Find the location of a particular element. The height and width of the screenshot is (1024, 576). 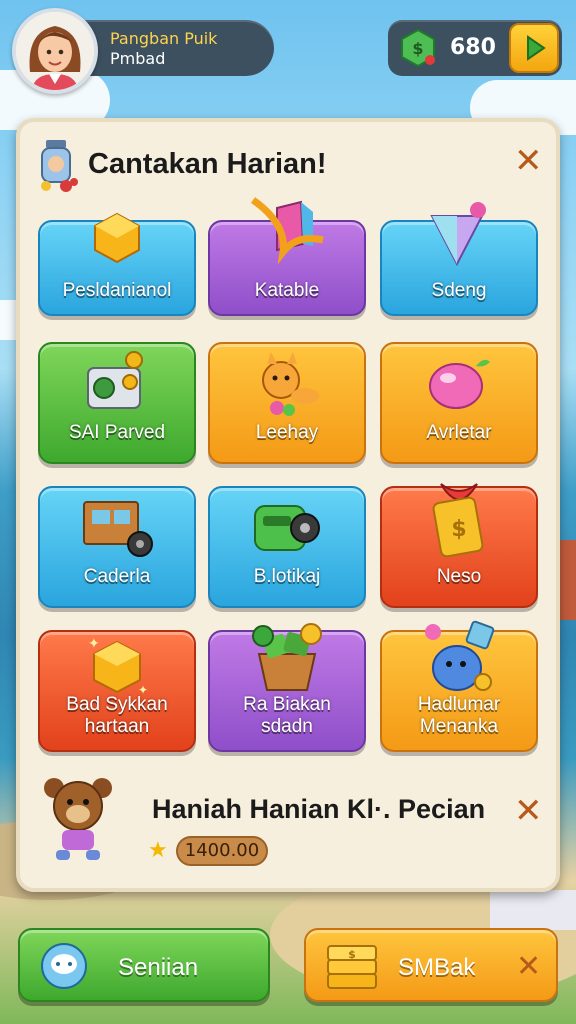

gold-tag-icon: $ is located at coordinates (458, 520).